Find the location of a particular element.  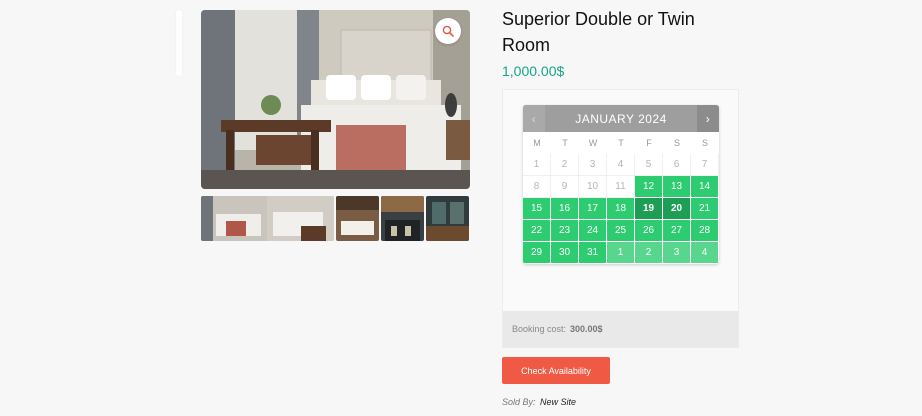

calendar-day: 25 is located at coordinates (621, 231).